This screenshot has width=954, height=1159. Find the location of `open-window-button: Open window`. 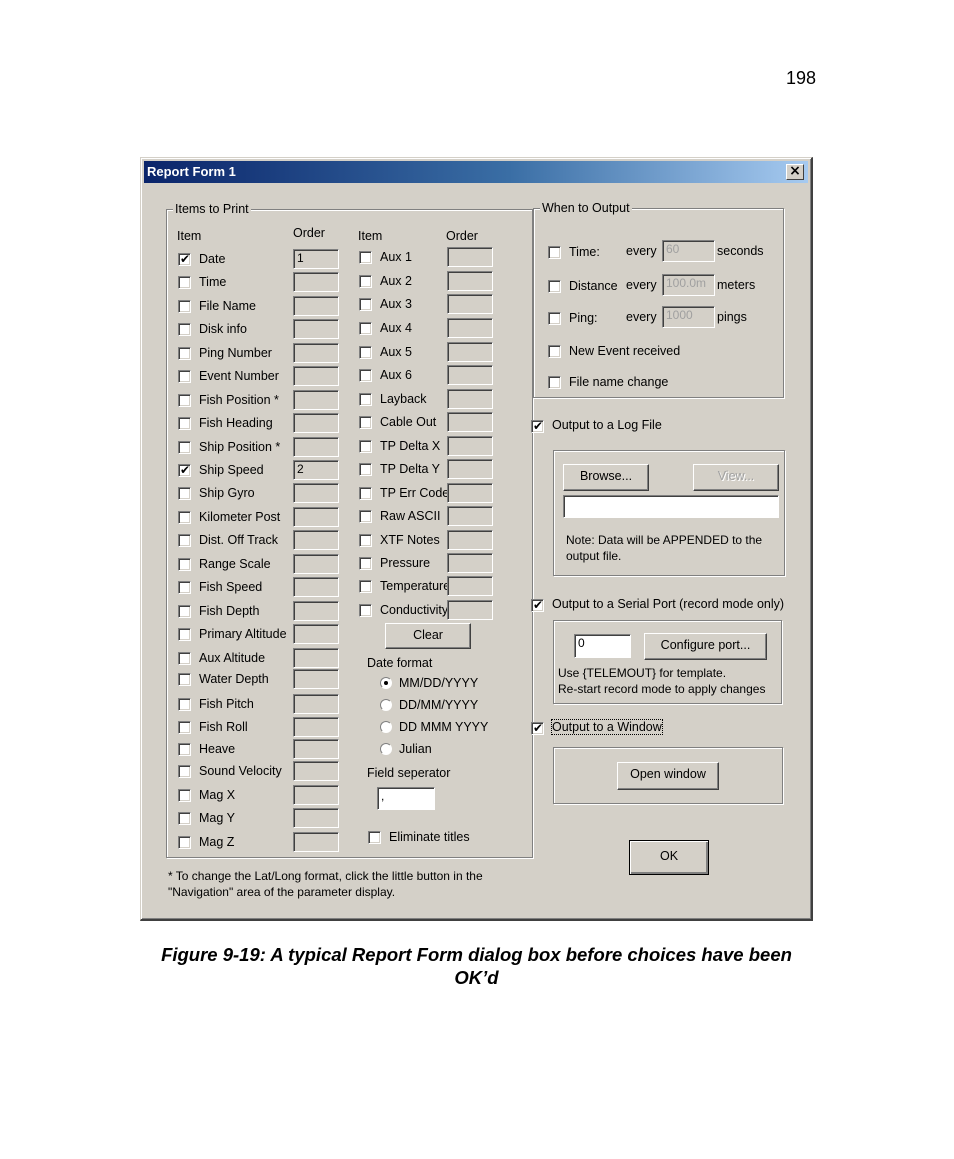

open-window-button: Open window is located at coordinates (668, 776).